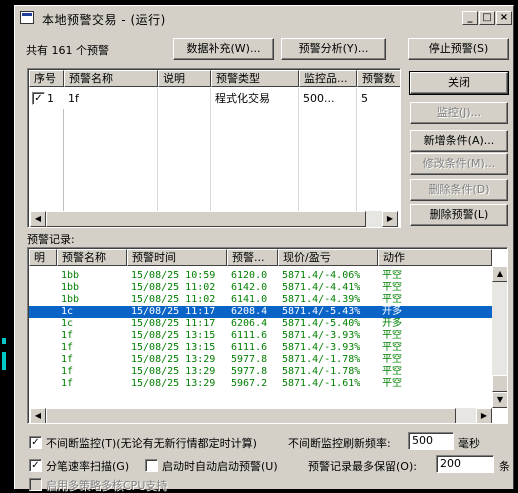 This screenshot has height=493, width=518. Describe the element at coordinates (504, 18) in the screenshot. I see `close-window-button: ×` at that location.